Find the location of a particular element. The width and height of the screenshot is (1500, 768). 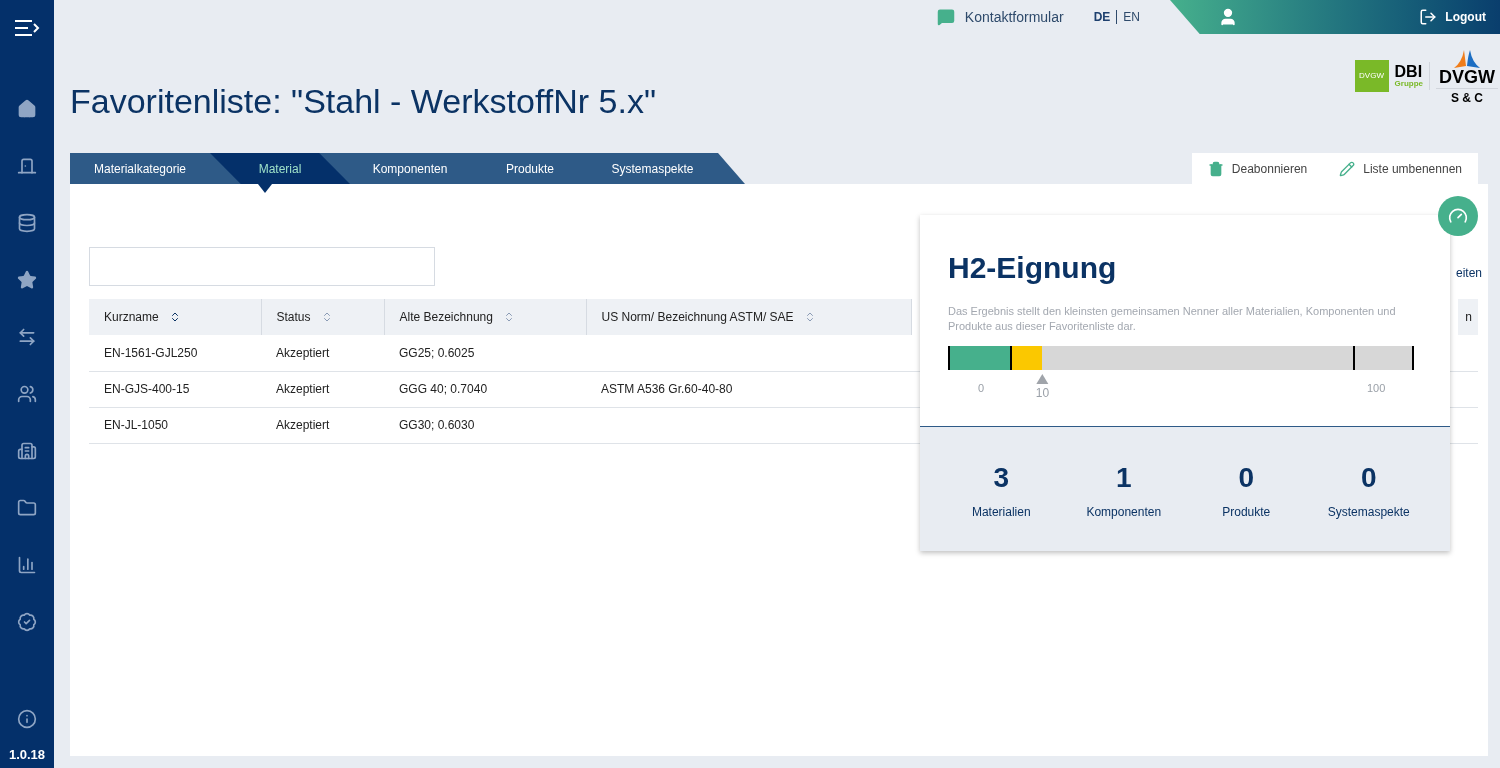

logo-text: Gruppe is located at coordinates (1408, 84).